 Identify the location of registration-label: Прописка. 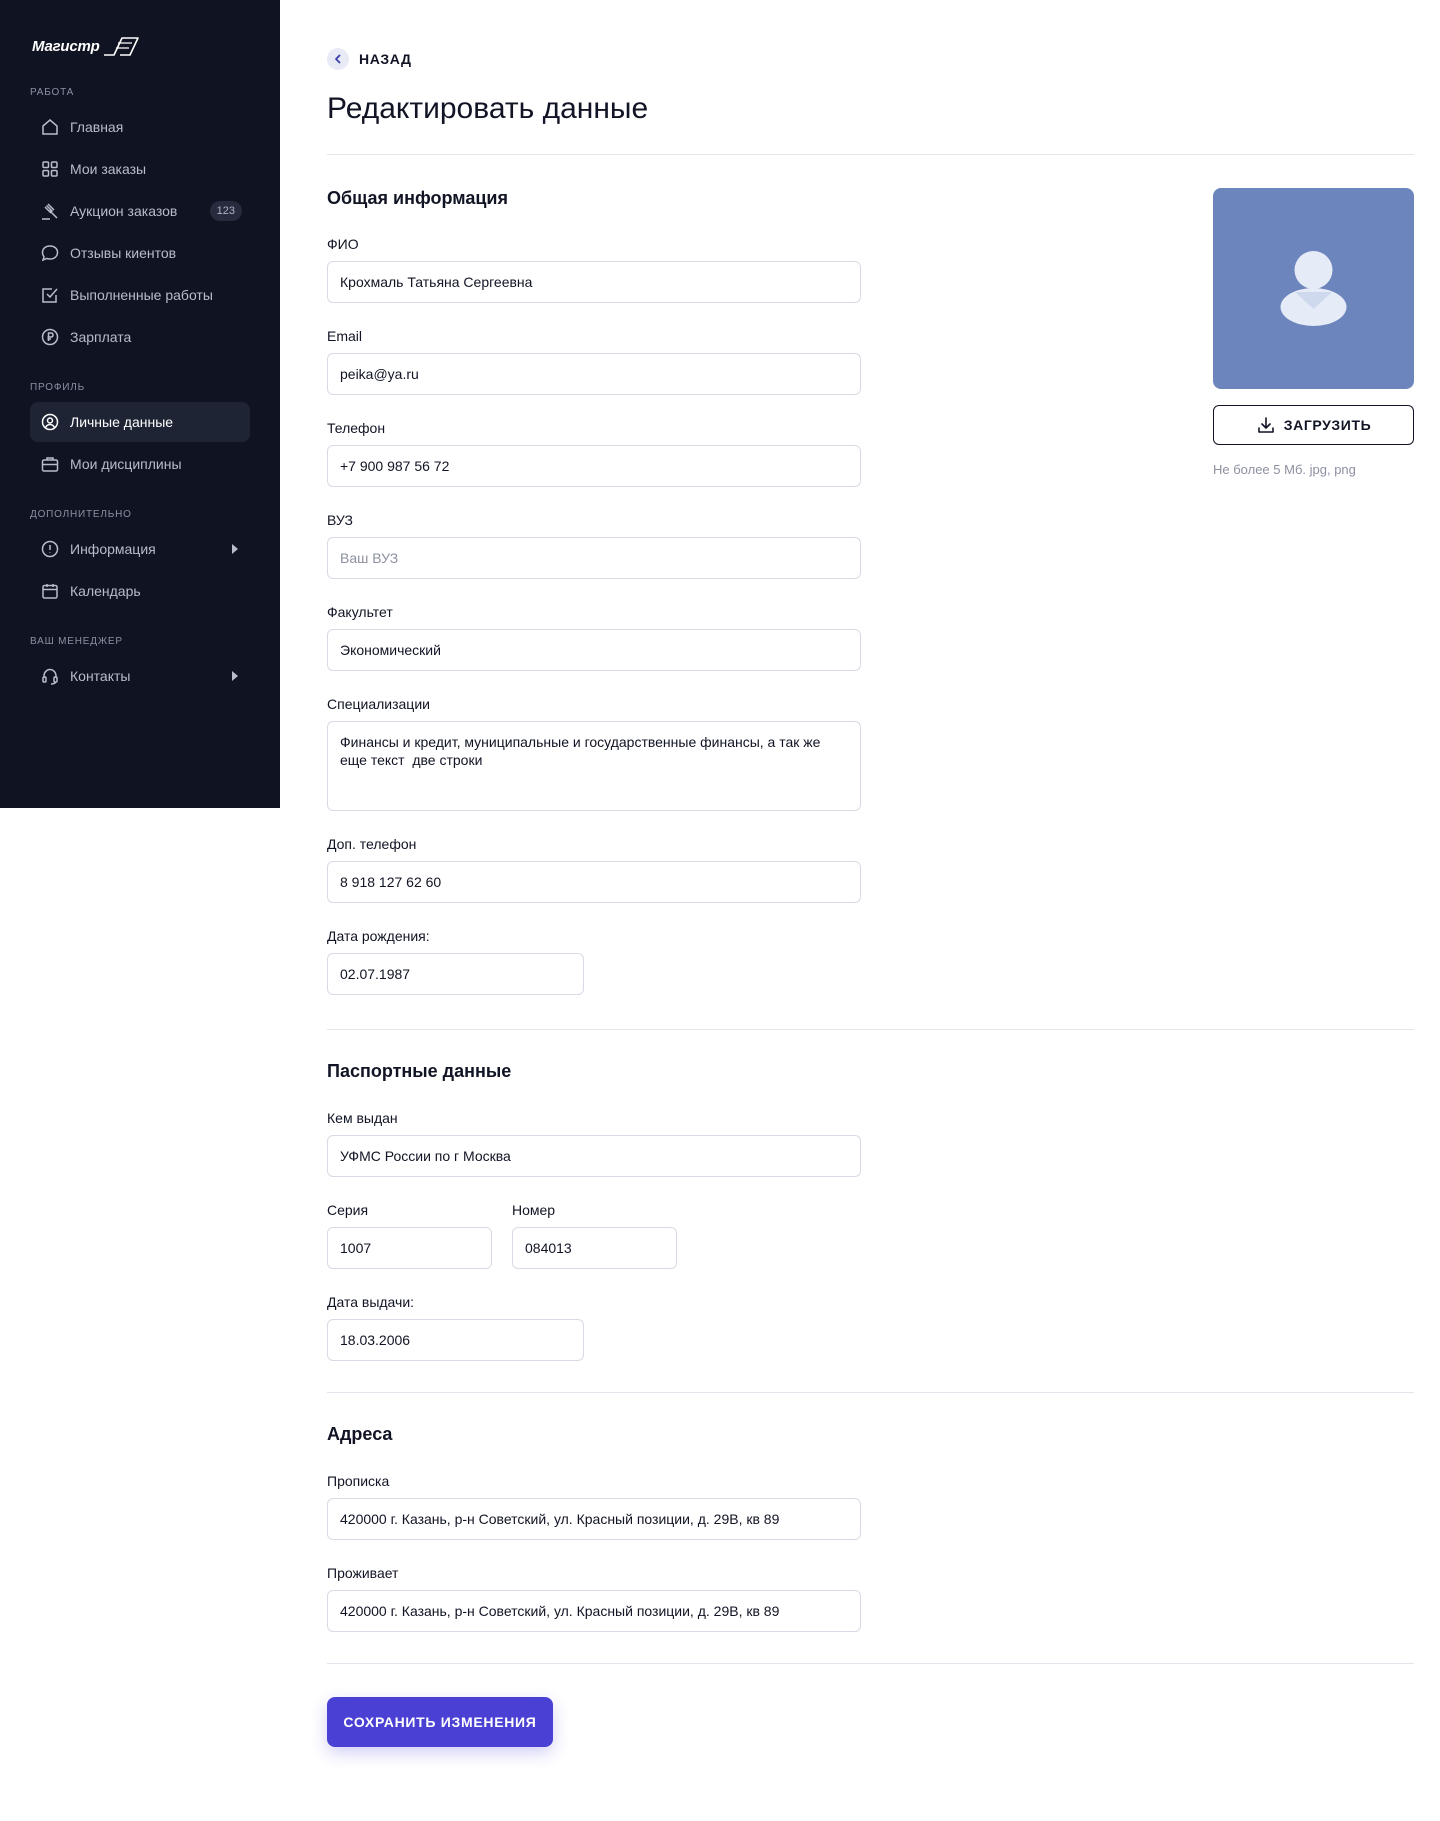
(358, 1481).